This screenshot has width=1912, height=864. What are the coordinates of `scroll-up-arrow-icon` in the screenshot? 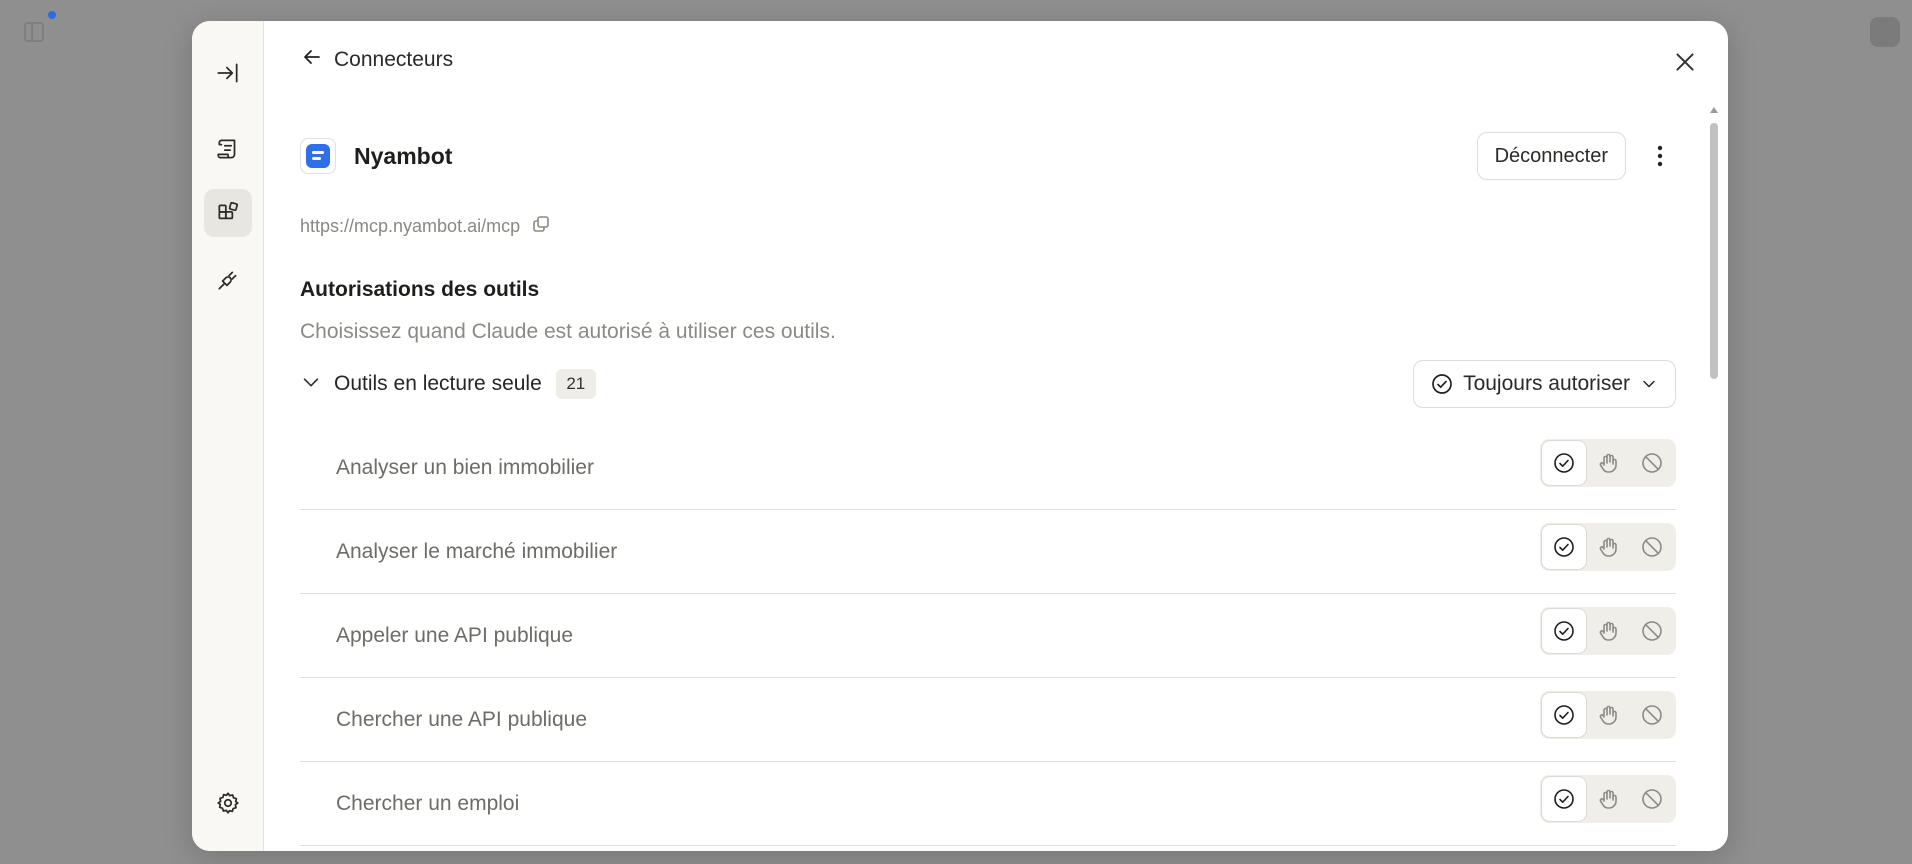 It's located at (1714, 110).